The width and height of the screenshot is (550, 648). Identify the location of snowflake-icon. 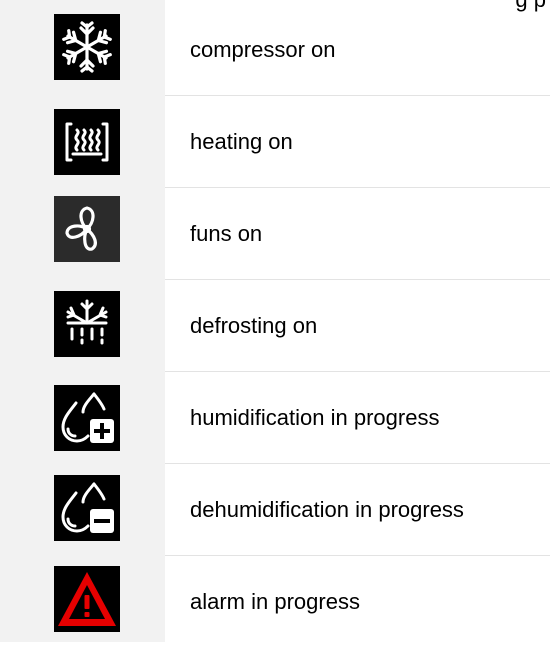
(87, 47).